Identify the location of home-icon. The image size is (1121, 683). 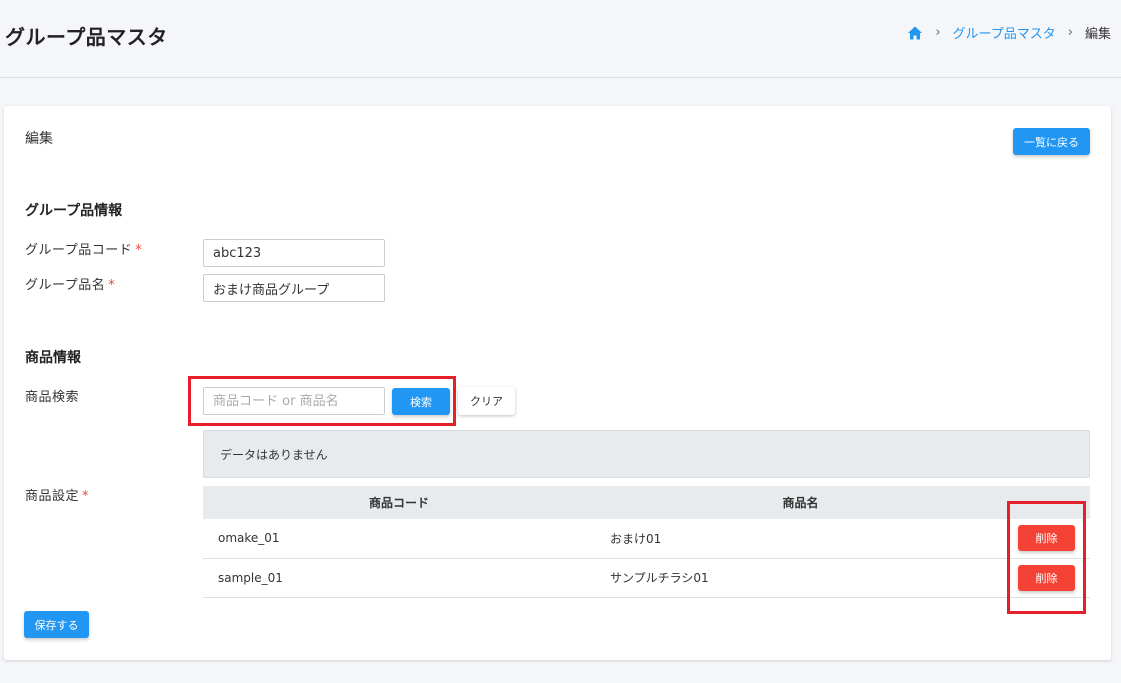
(915, 33).